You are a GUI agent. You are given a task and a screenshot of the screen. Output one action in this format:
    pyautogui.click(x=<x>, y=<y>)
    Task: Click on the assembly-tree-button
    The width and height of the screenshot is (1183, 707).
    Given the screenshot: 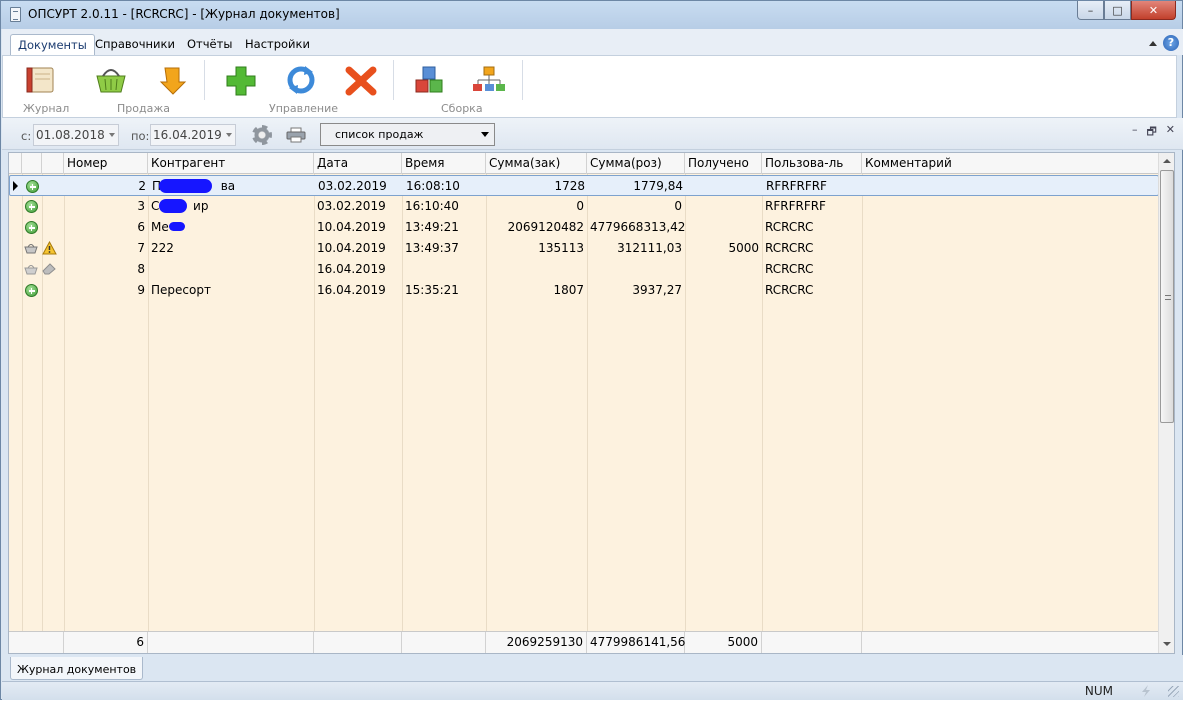 What is the action you would take?
    pyautogui.click(x=489, y=80)
    